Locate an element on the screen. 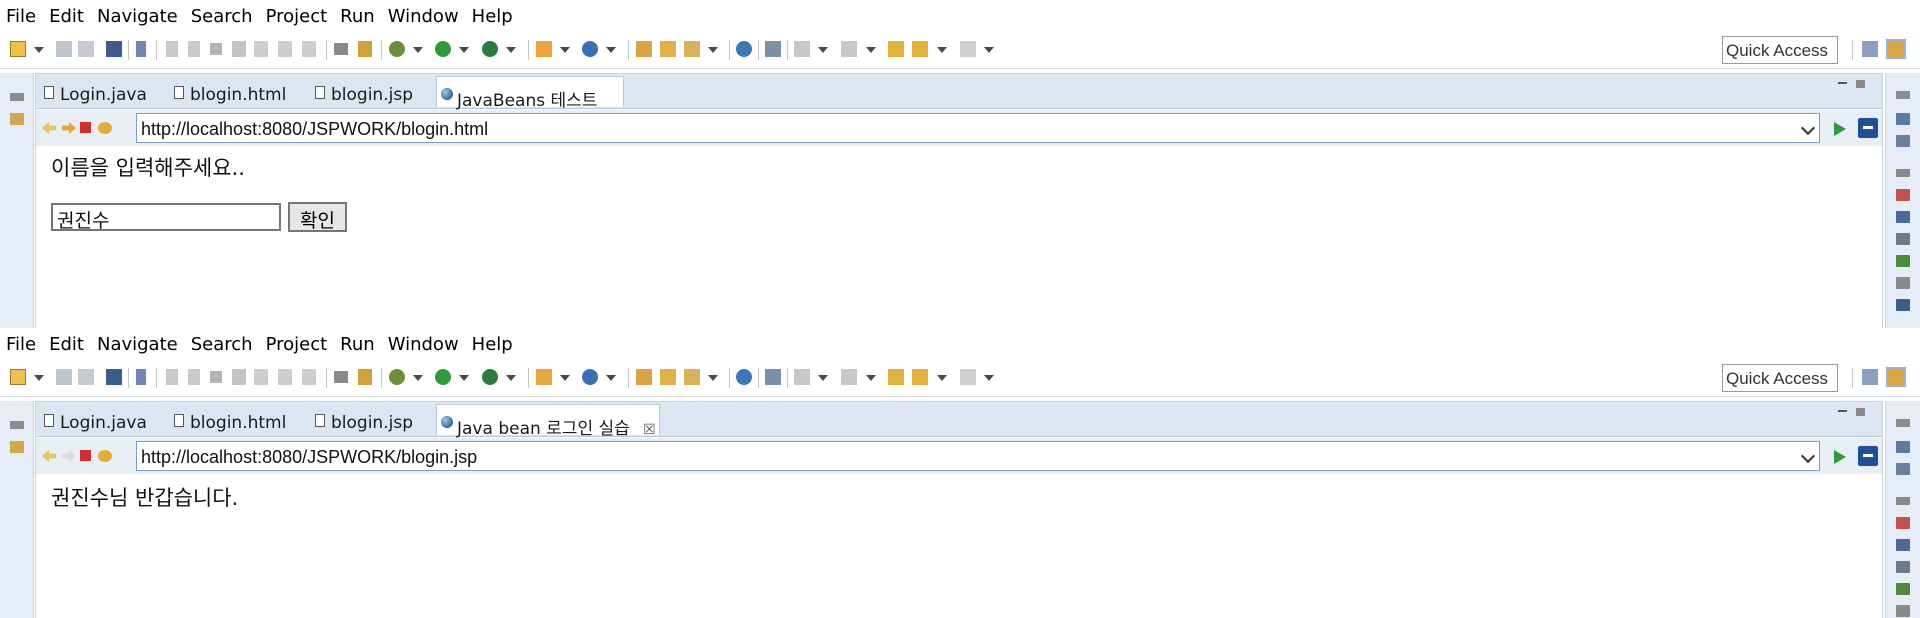 Image resolution: width=1920 pixels, height=618 pixels. confirm-button: 확인 is located at coordinates (317, 217).